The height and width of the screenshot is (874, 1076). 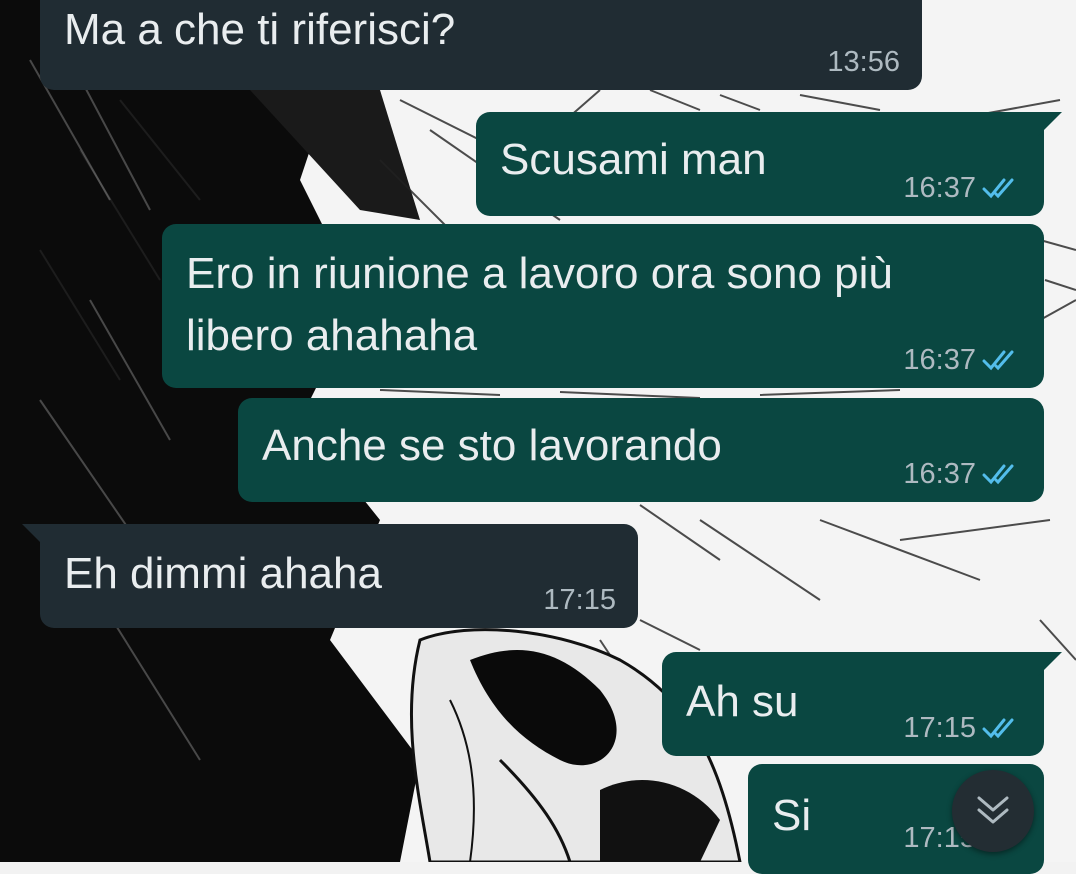 I want to click on message-bubble-incoming: Ma a che ti riferisci? 13:56, so click(x=481, y=45).